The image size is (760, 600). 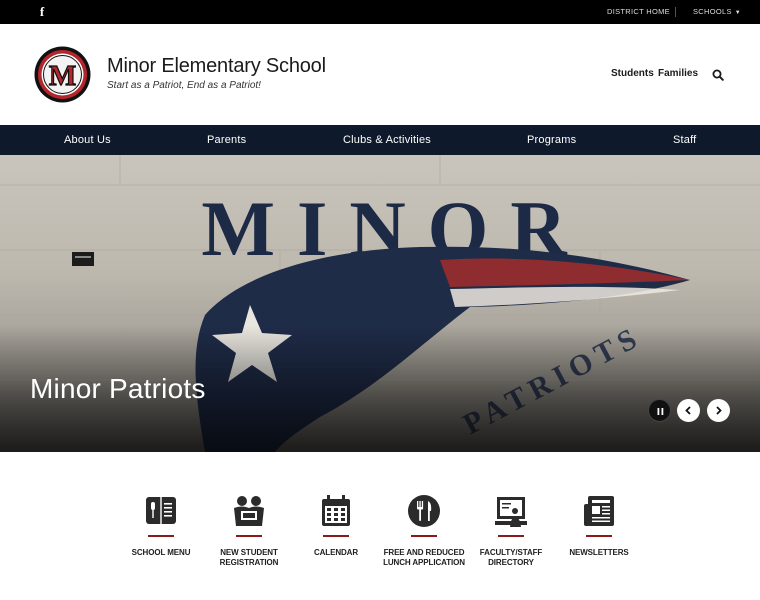 What do you see at coordinates (511, 530) in the screenshot?
I see `quick-link-faculty-directory: Faculty/Staff Directory` at bounding box center [511, 530].